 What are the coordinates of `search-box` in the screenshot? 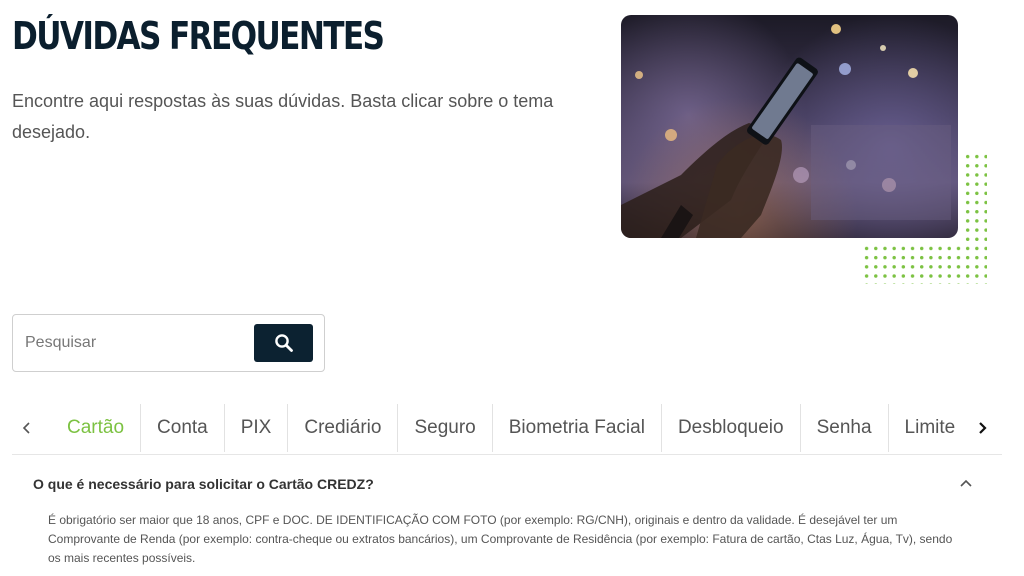 It's located at (168, 343).